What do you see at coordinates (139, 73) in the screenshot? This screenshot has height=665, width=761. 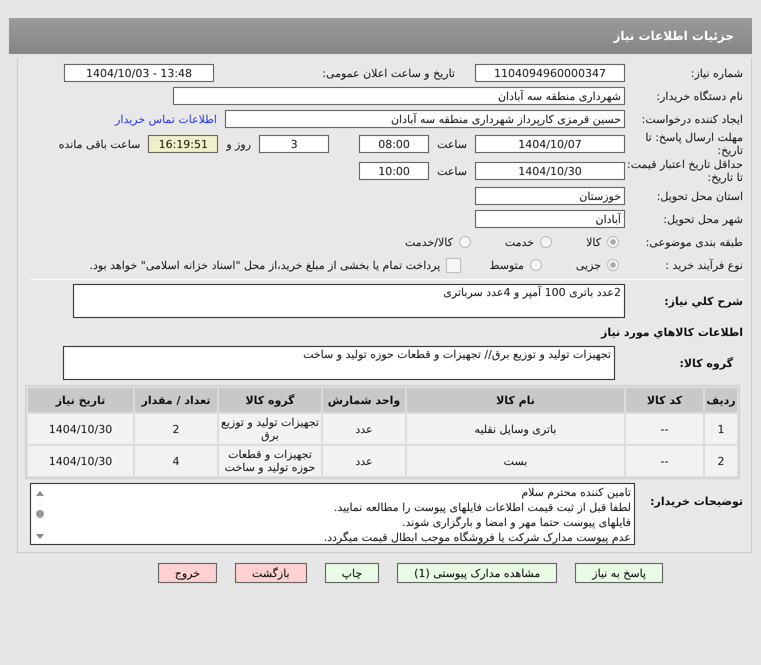 I see `announce-date-field: 1404/10/03 - 13:48` at bounding box center [139, 73].